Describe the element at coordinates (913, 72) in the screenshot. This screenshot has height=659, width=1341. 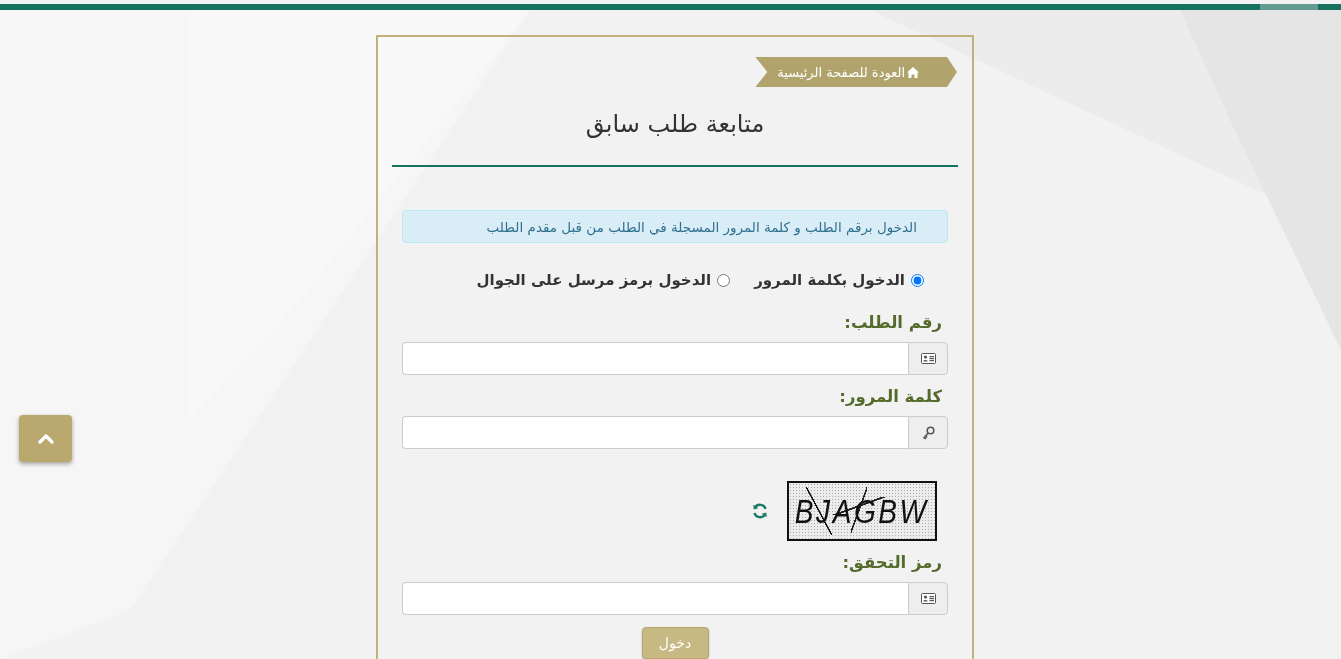
I see `home-icon` at that location.